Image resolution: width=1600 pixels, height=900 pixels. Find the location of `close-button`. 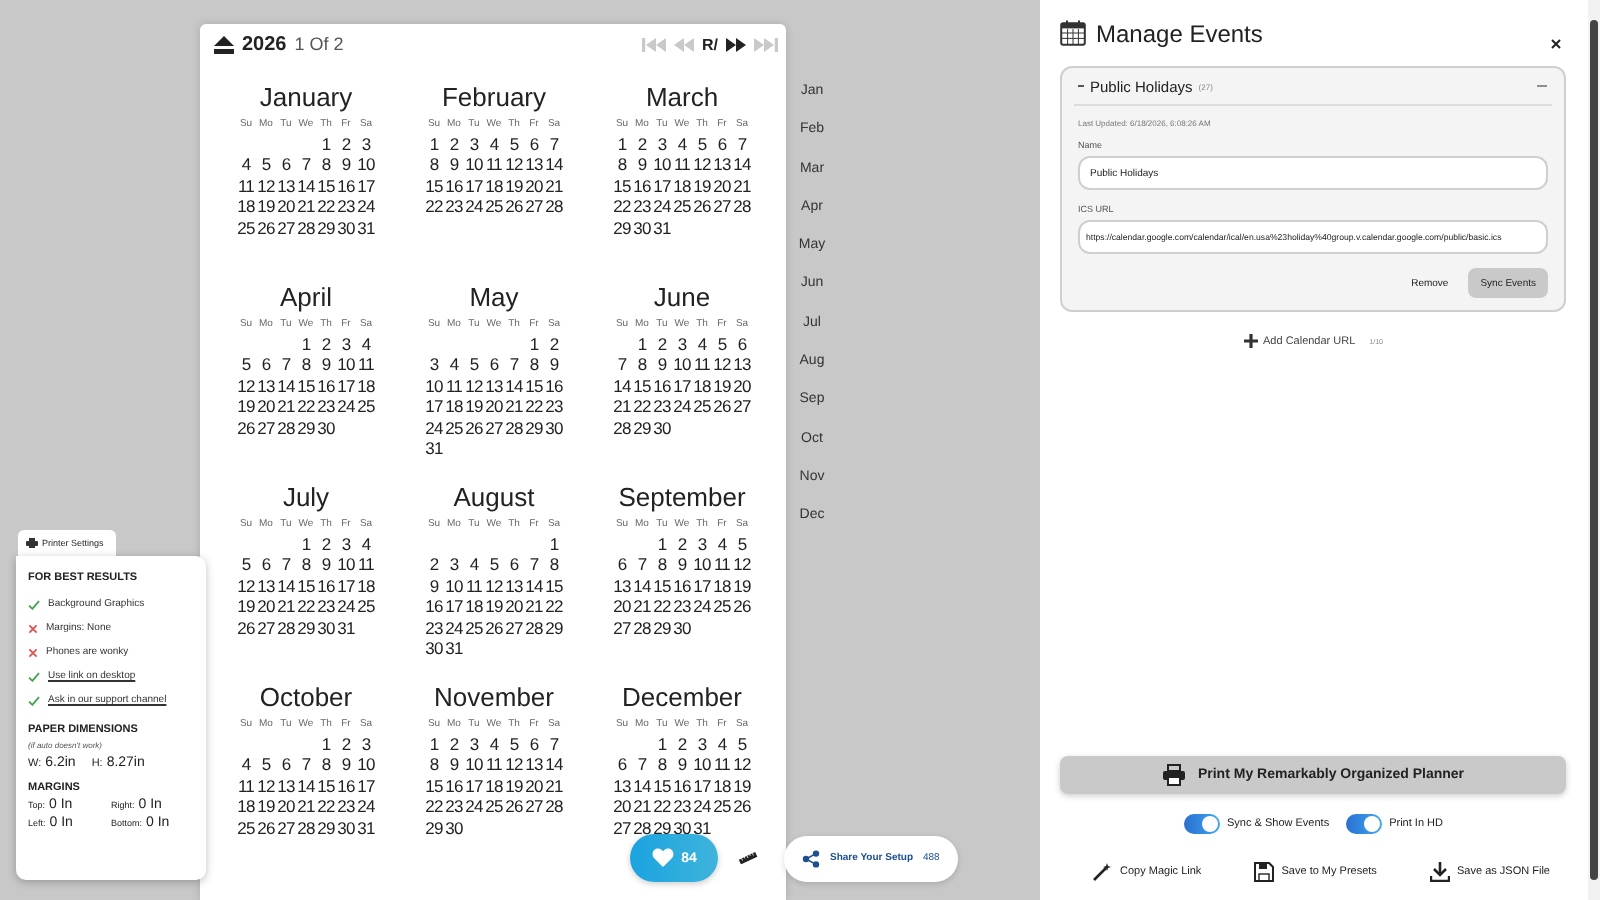

close-button is located at coordinates (1556, 43).